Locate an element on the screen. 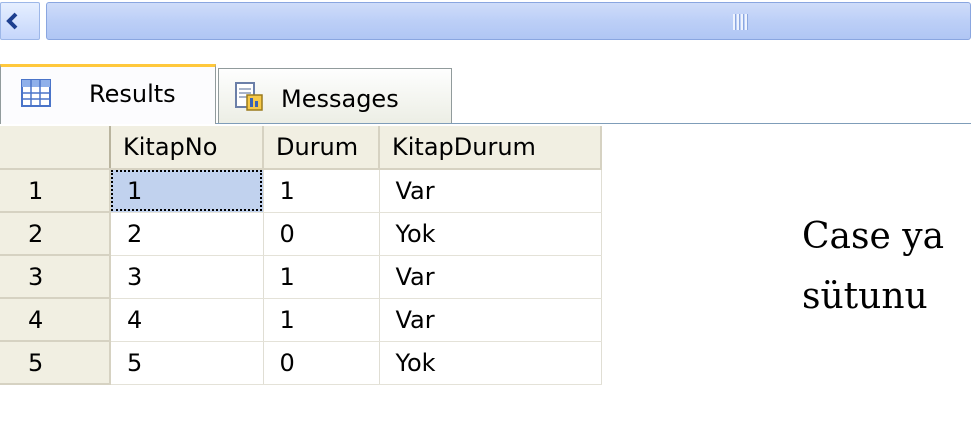 The height and width of the screenshot is (439, 971). table-row: 5 5 0 Yok is located at coordinates (301, 363).